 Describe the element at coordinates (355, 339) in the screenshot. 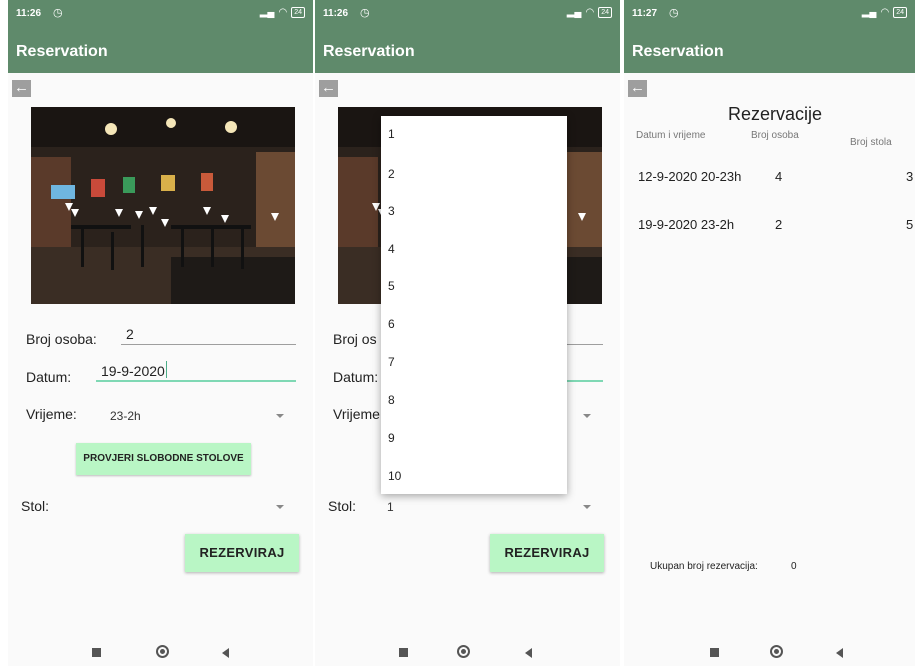

I see `persons-label: Broj os` at that location.